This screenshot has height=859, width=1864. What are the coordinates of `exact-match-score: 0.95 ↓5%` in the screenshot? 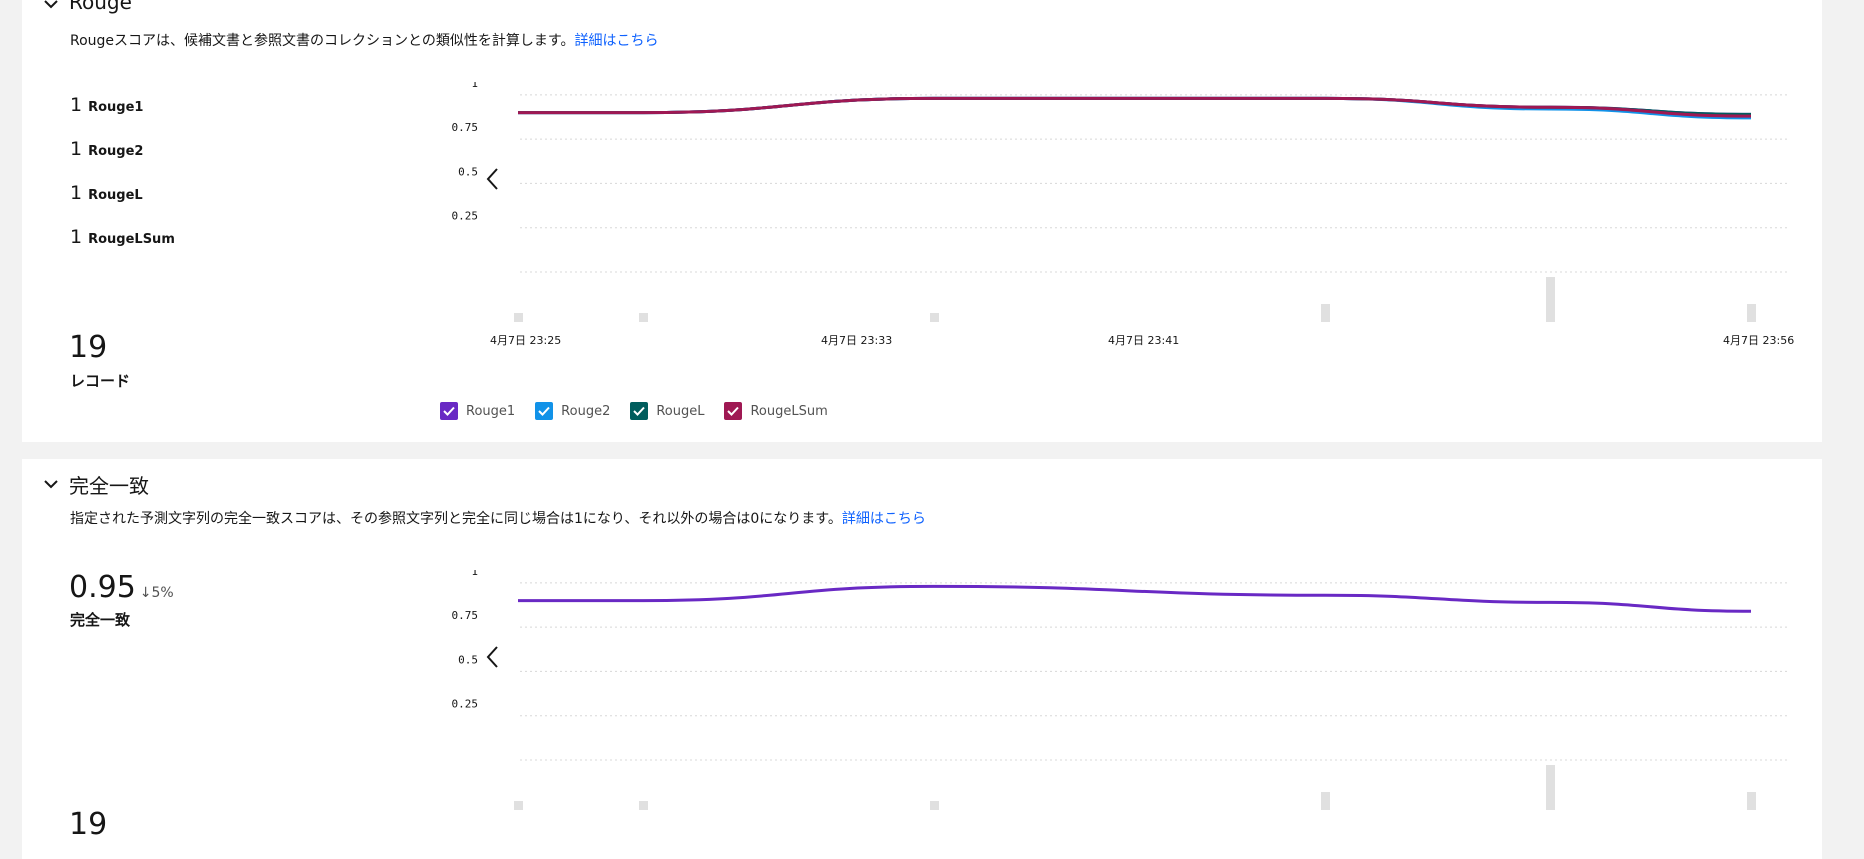 It's located at (121, 587).